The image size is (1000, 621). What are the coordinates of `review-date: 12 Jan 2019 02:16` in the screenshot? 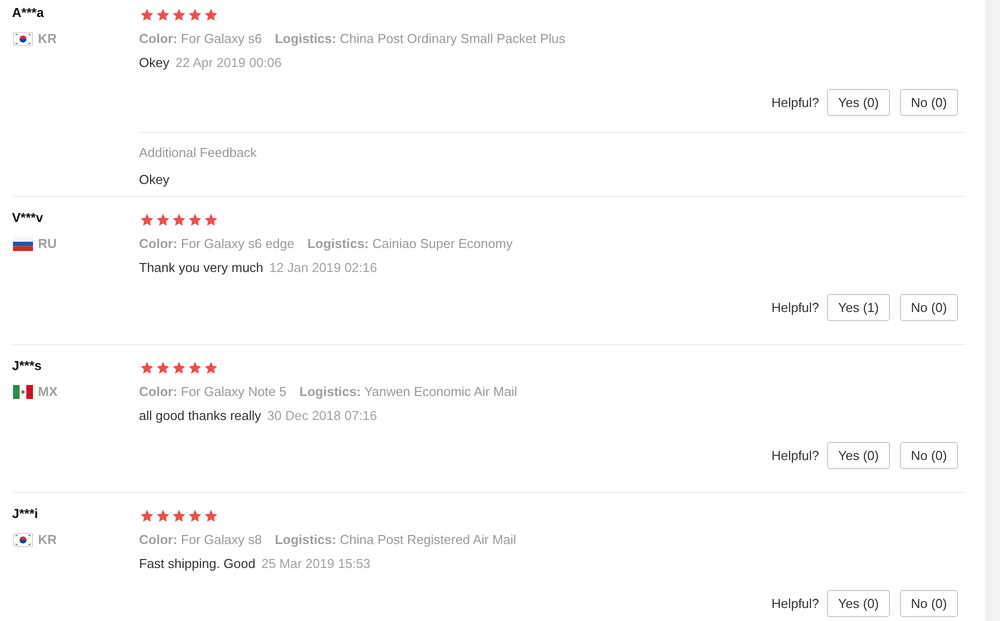 It's located at (323, 268).